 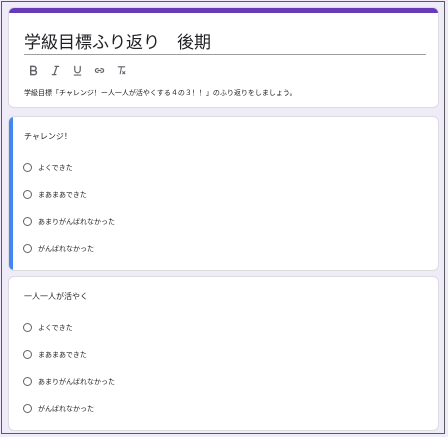 I want to click on clear-format-icon, so click(x=121, y=70).